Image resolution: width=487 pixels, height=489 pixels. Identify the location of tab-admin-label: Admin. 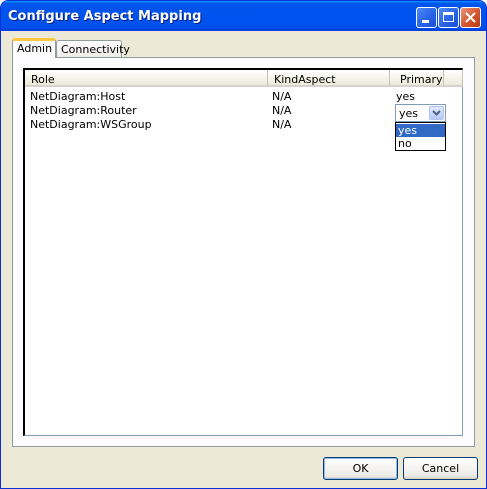
(35, 48).